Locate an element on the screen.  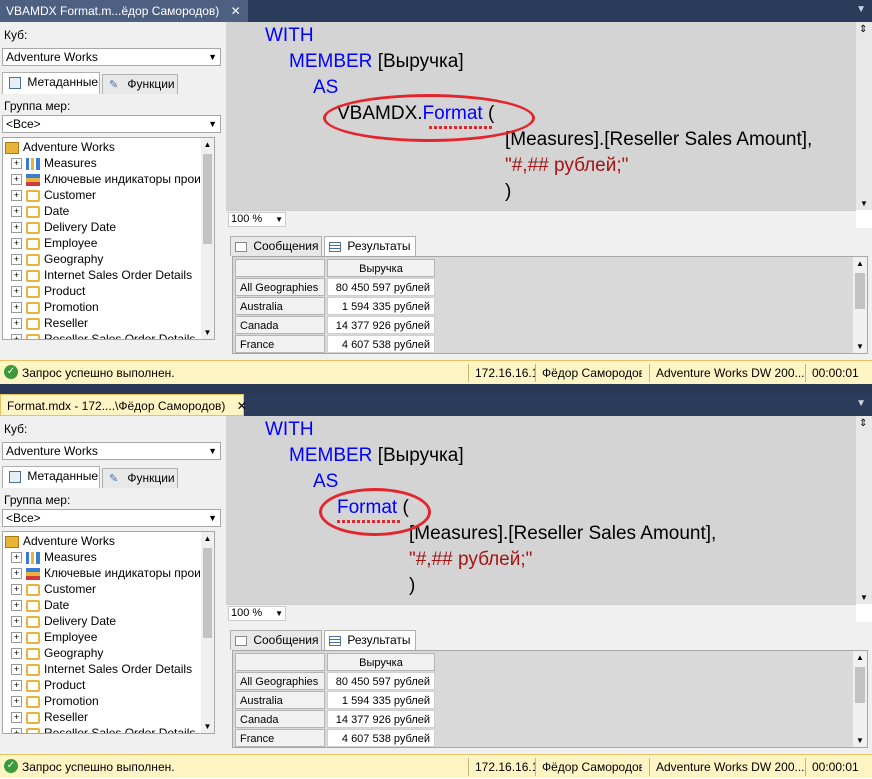
tab-functions: ✎ Функции is located at coordinates (140, 478).